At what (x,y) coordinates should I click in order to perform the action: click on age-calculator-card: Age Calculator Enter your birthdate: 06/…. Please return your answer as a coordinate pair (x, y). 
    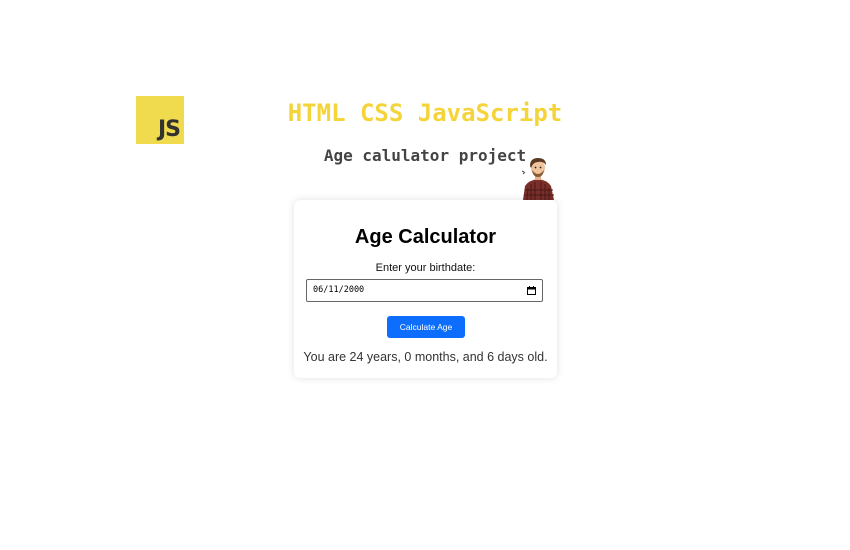
    Looking at the image, I should click on (425, 289).